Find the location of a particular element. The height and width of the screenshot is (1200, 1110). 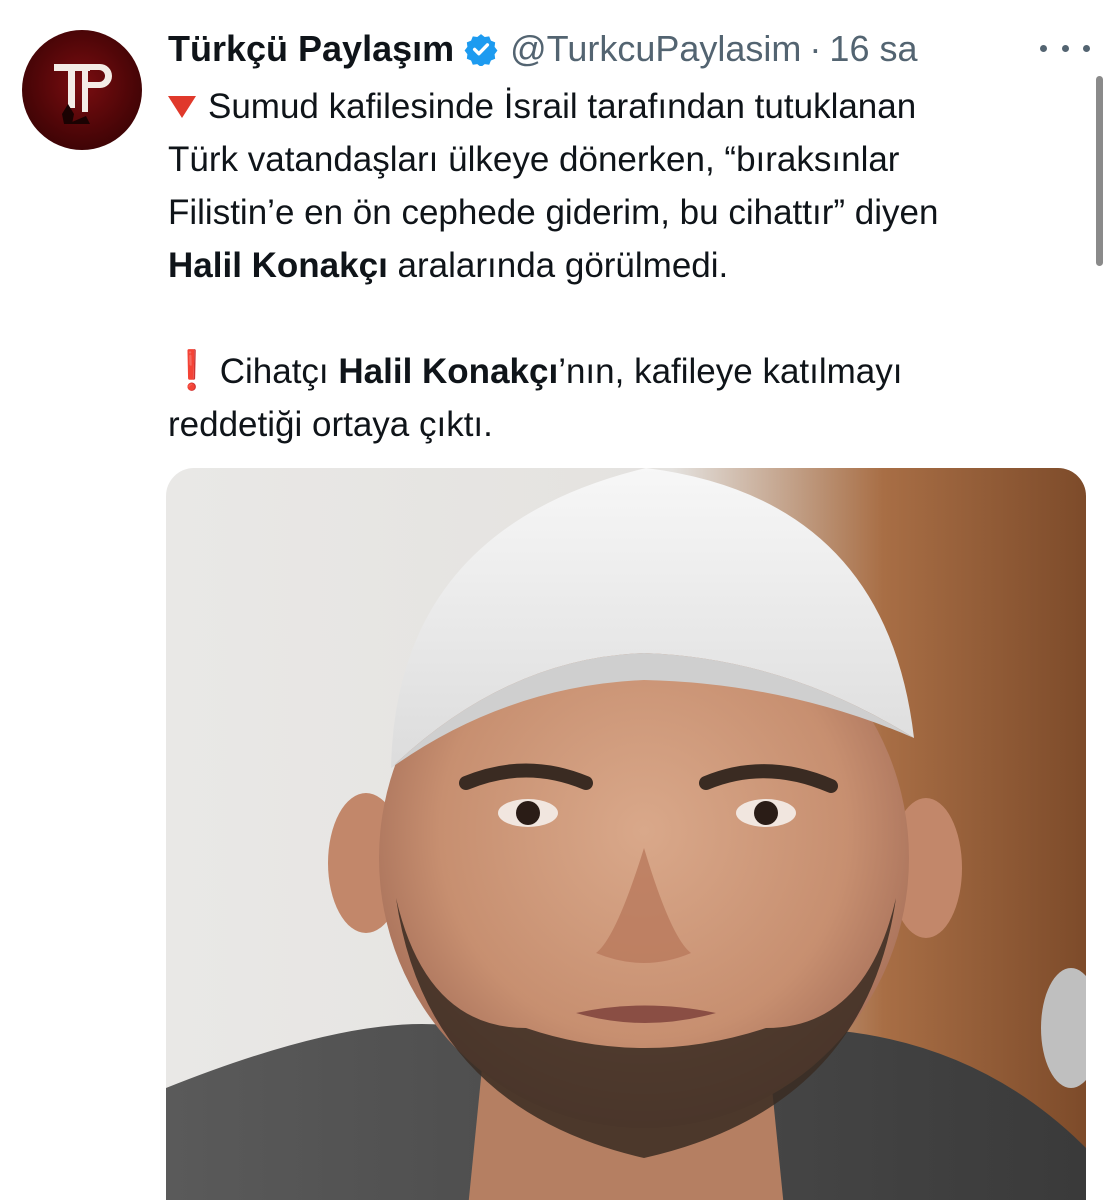

more-options-icon is located at coordinates (1065, 48).